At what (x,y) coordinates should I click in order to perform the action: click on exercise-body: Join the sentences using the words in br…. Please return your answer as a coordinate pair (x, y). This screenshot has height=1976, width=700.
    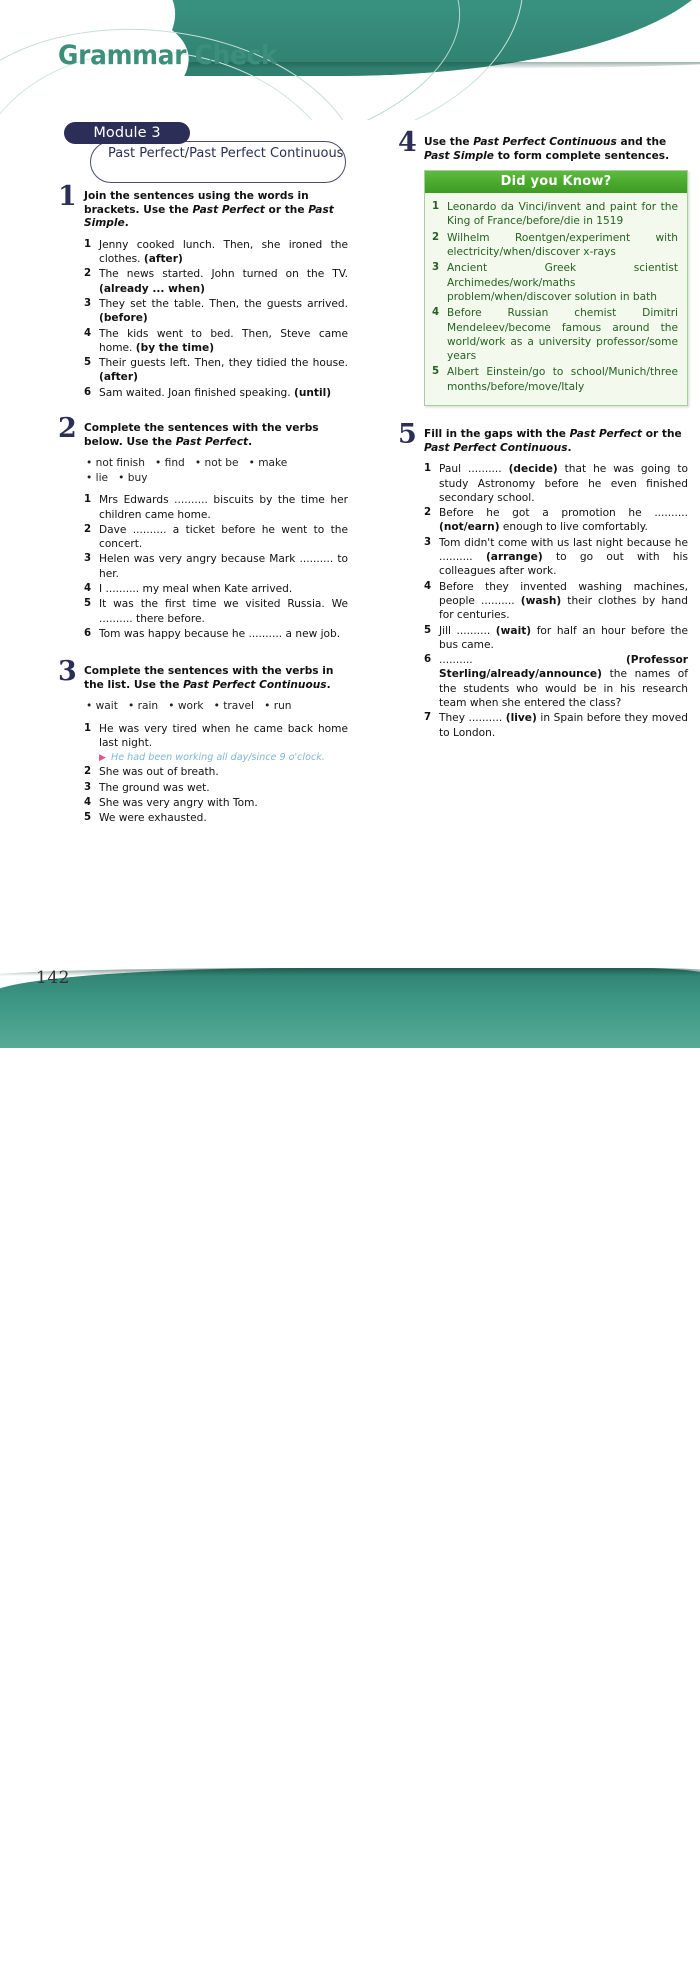
    Looking at the image, I should click on (203, 295).